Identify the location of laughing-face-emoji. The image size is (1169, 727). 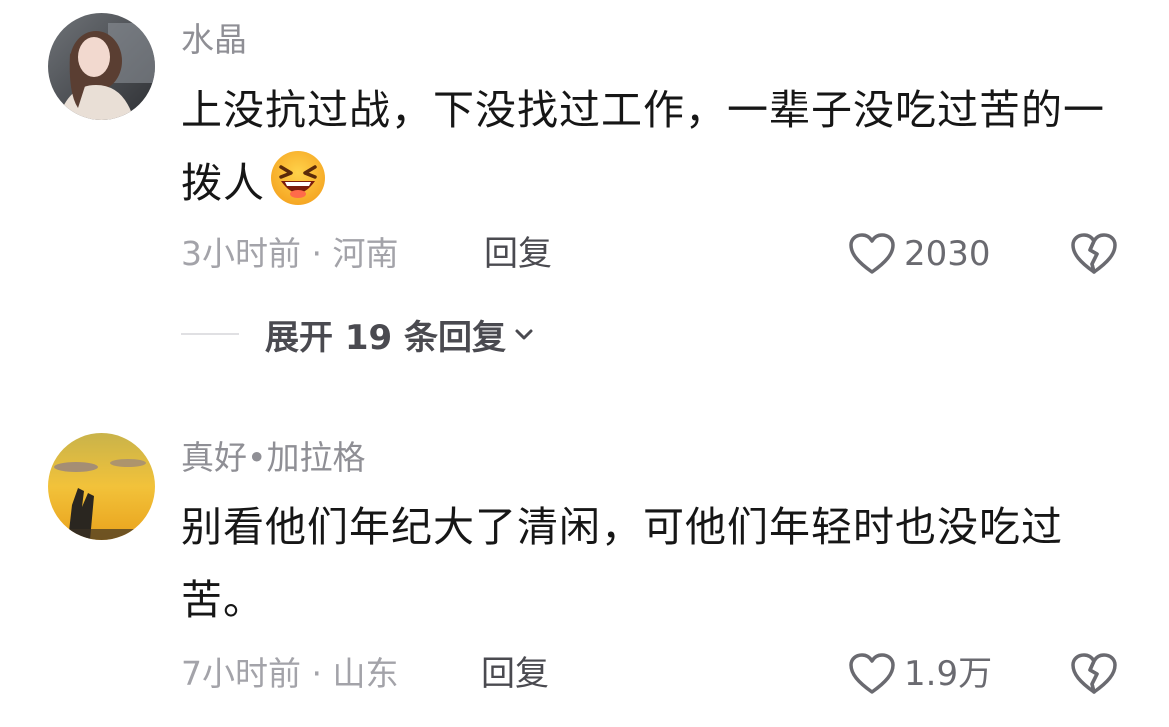
(298, 178).